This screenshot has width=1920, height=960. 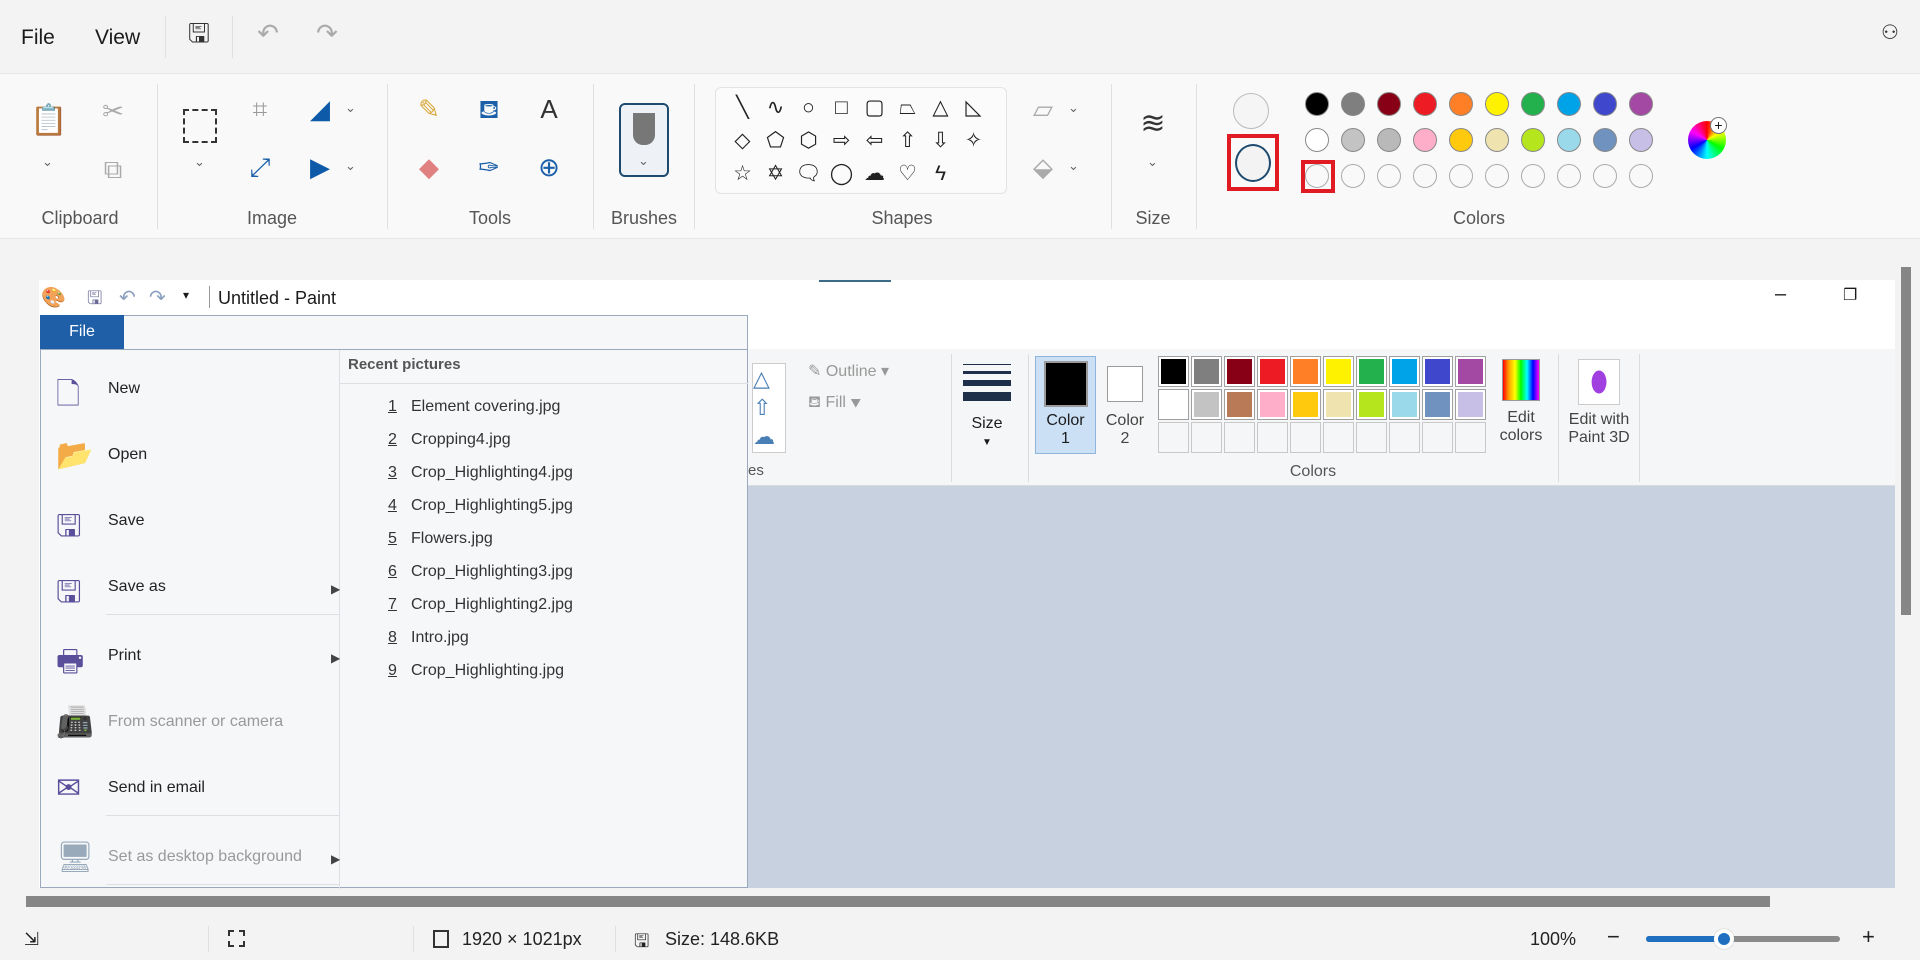 What do you see at coordinates (320, 167) in the screenshot?
I see `flip-icon: ▶` at bounding box center [320, 167].